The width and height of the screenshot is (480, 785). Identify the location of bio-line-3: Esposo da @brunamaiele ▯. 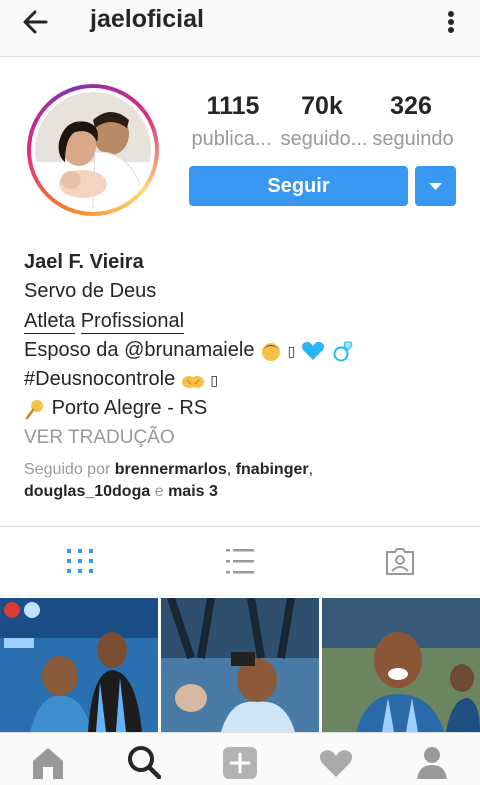
(189, 350).